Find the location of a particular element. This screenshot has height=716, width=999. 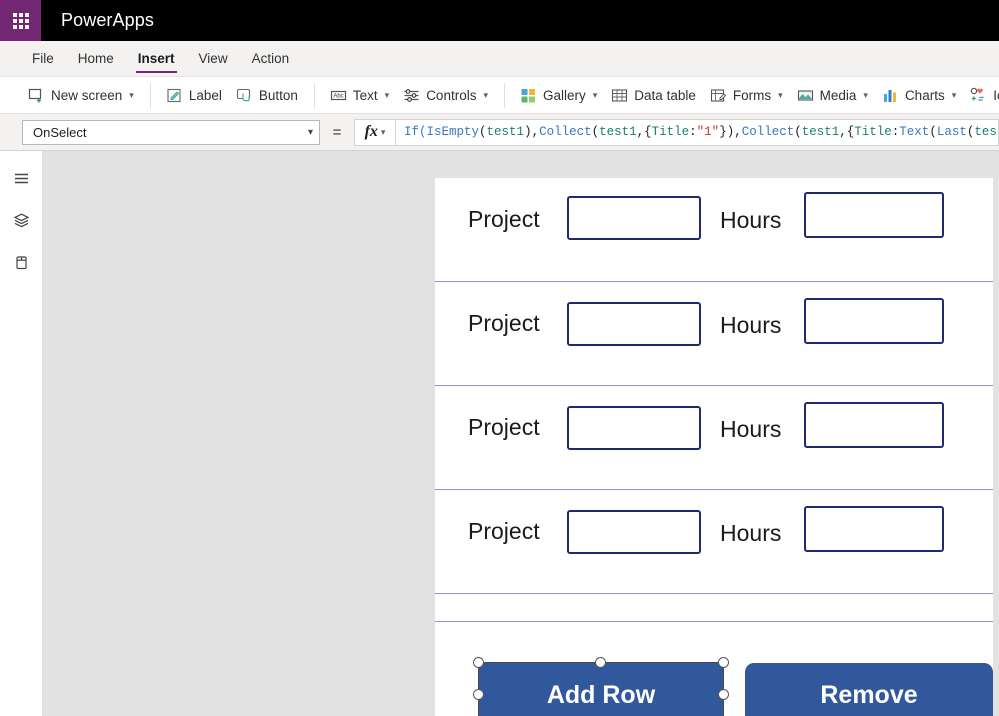

new-screen-icon is located at coordinates (36, 95).